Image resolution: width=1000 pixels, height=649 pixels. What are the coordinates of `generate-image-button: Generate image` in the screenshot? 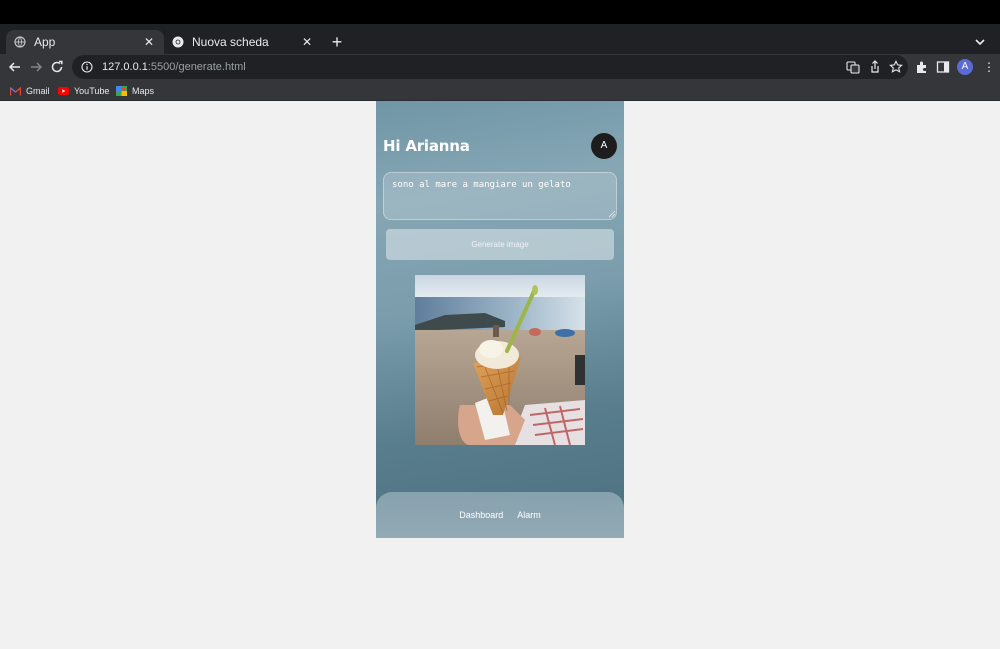 It's located at (500, 244).